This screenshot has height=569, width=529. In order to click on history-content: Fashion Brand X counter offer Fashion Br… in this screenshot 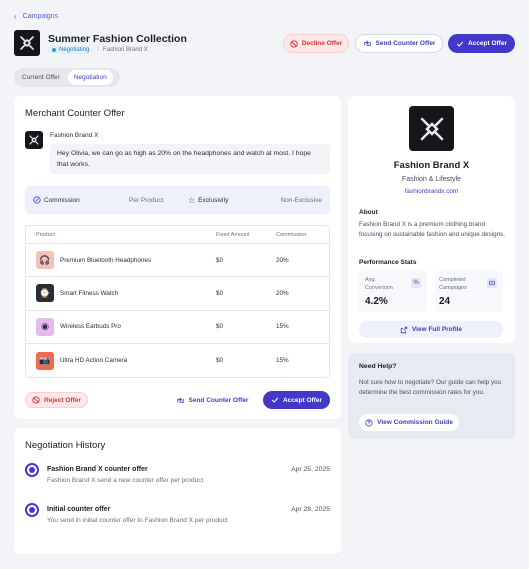, I will do `click(165, 473)`.